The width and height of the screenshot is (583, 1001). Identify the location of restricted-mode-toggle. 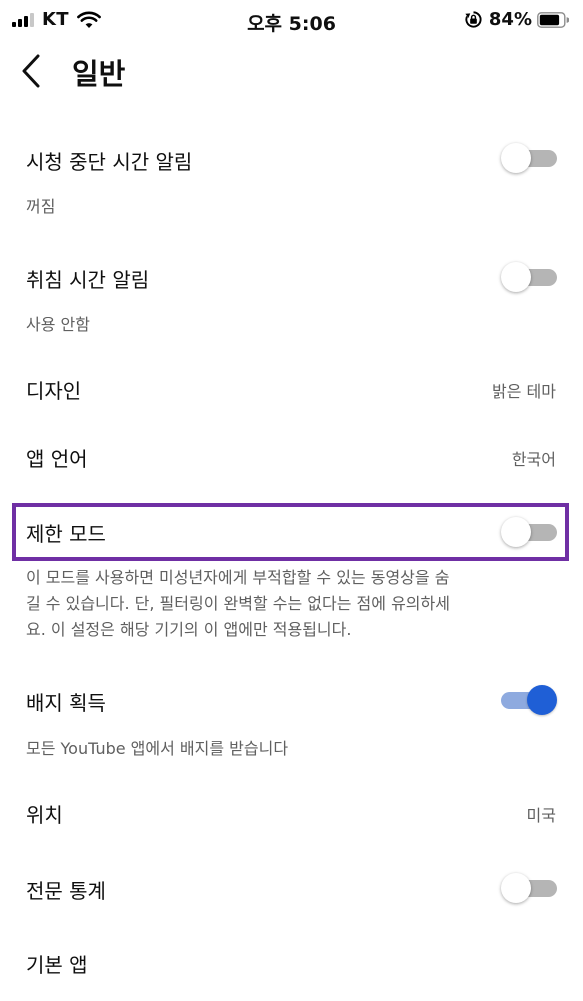
(529, 532).